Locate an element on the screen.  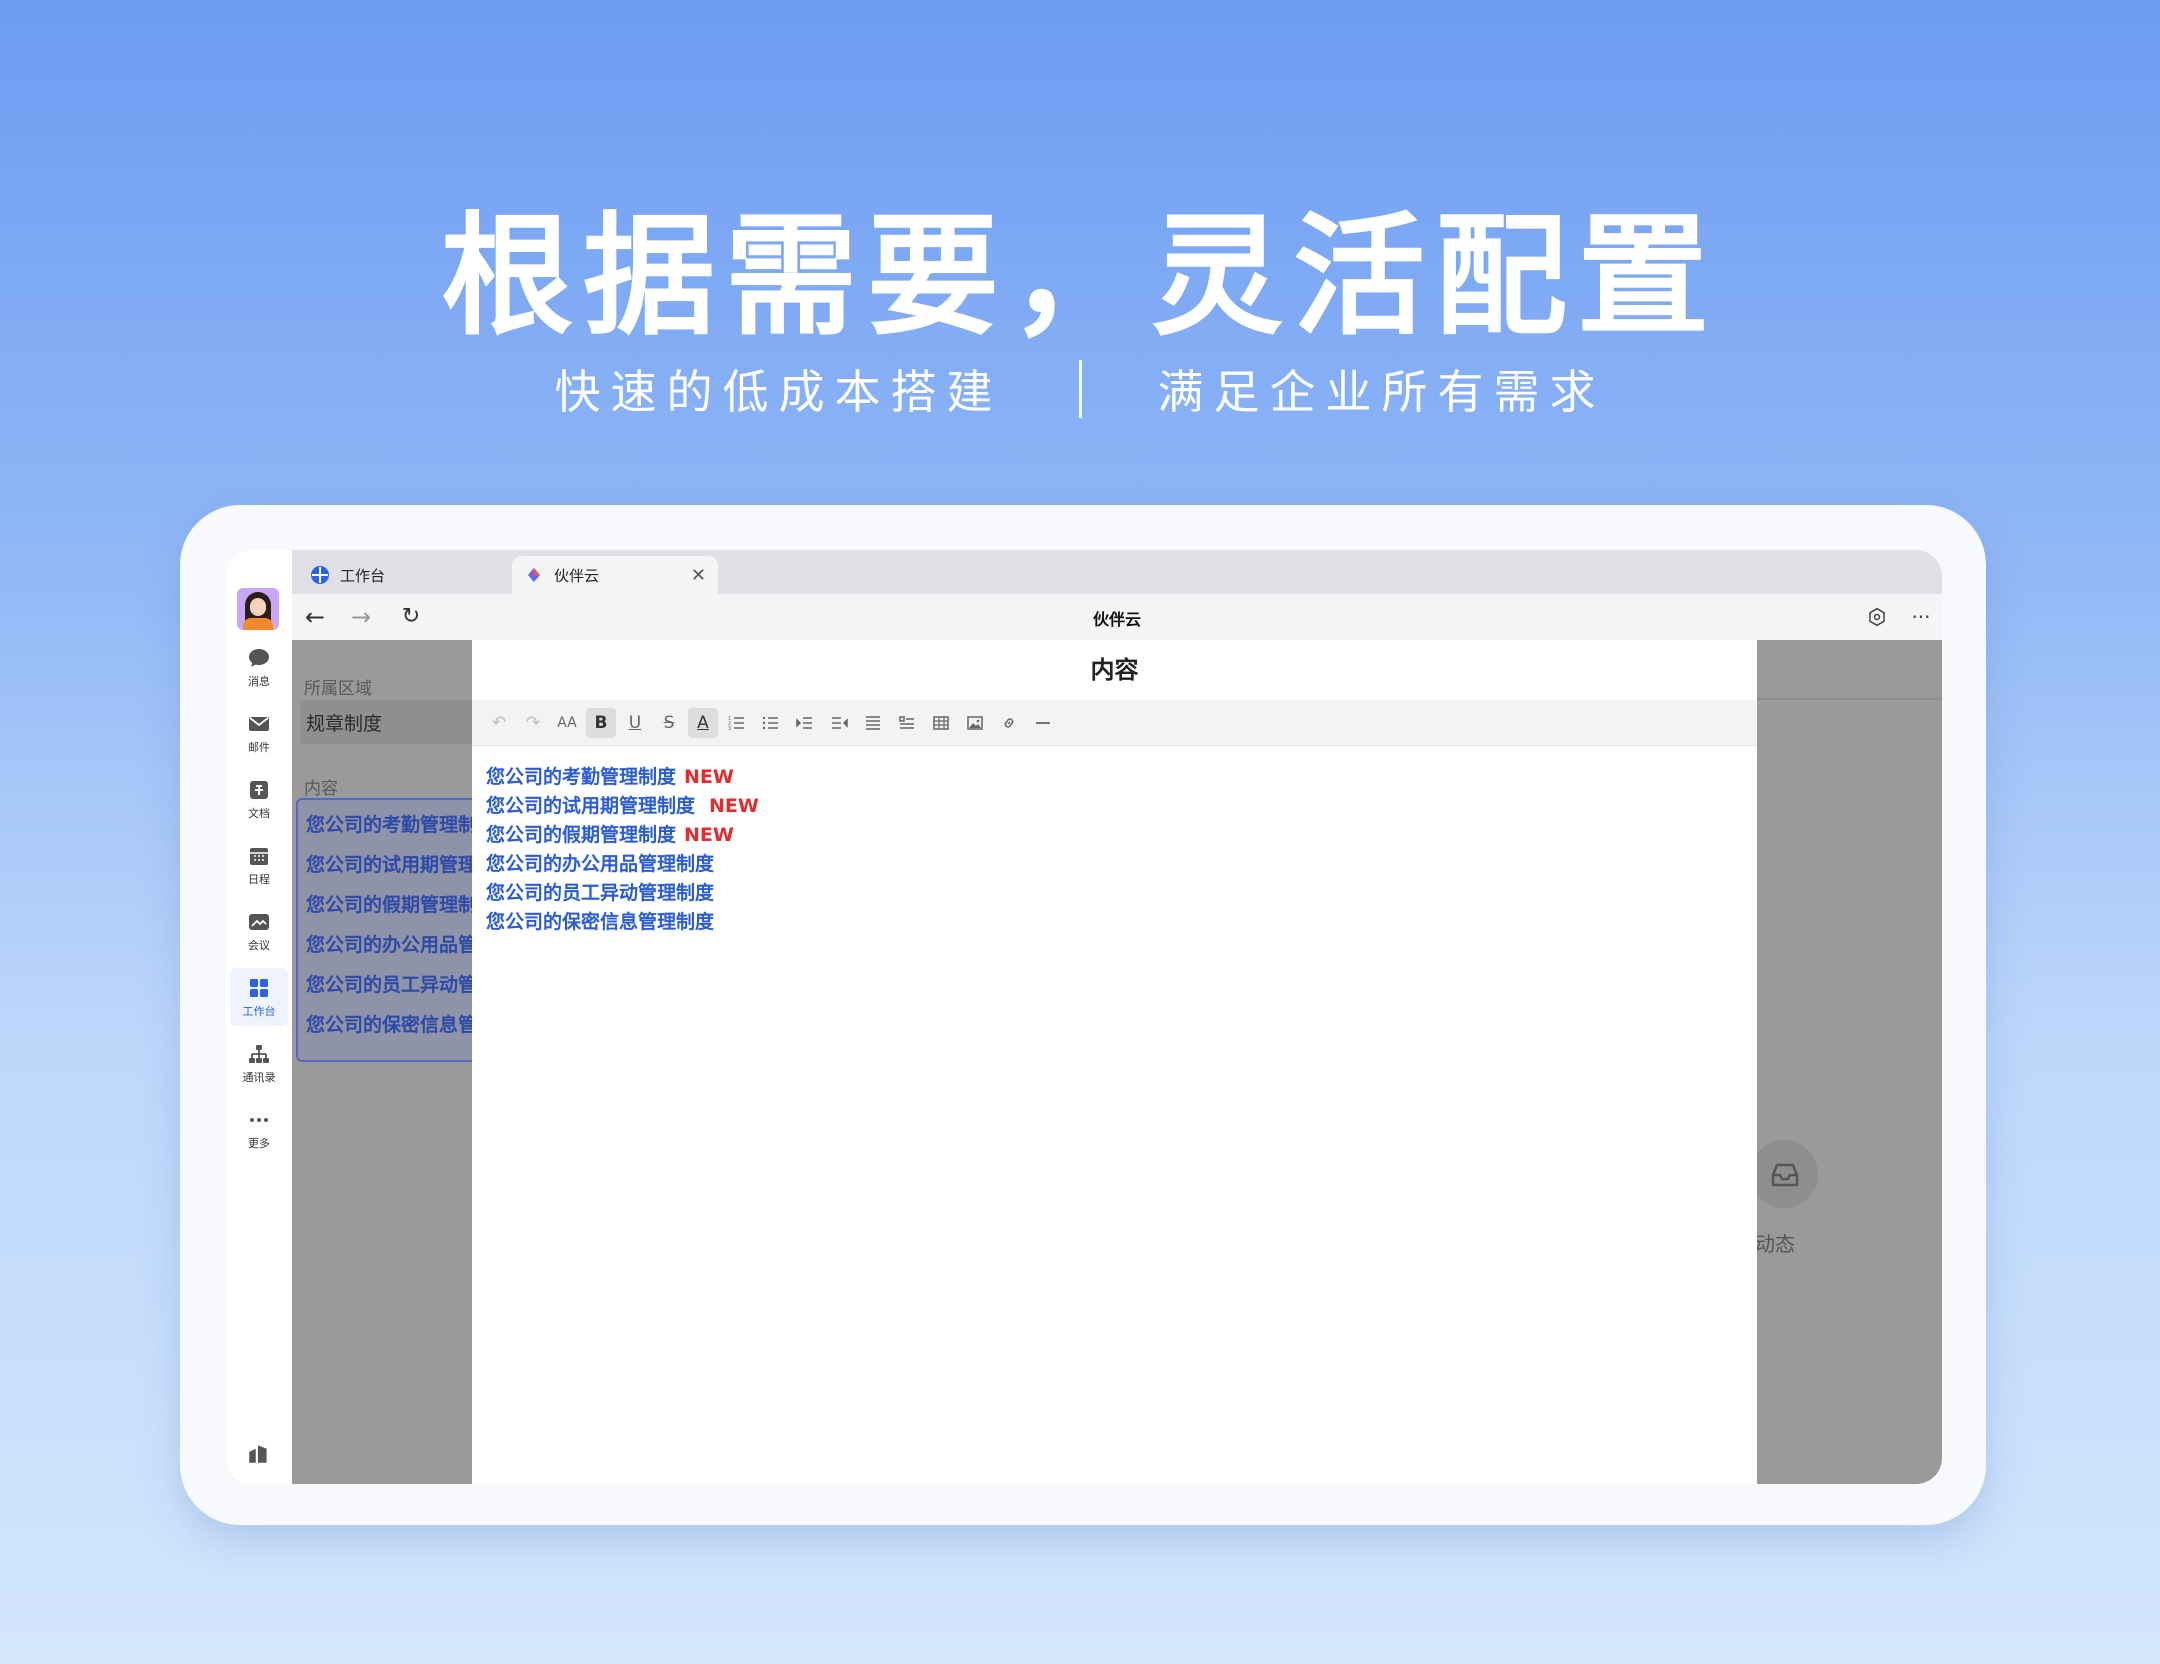
more-menu-icon: ··· is located at coordinates (1921, 617).